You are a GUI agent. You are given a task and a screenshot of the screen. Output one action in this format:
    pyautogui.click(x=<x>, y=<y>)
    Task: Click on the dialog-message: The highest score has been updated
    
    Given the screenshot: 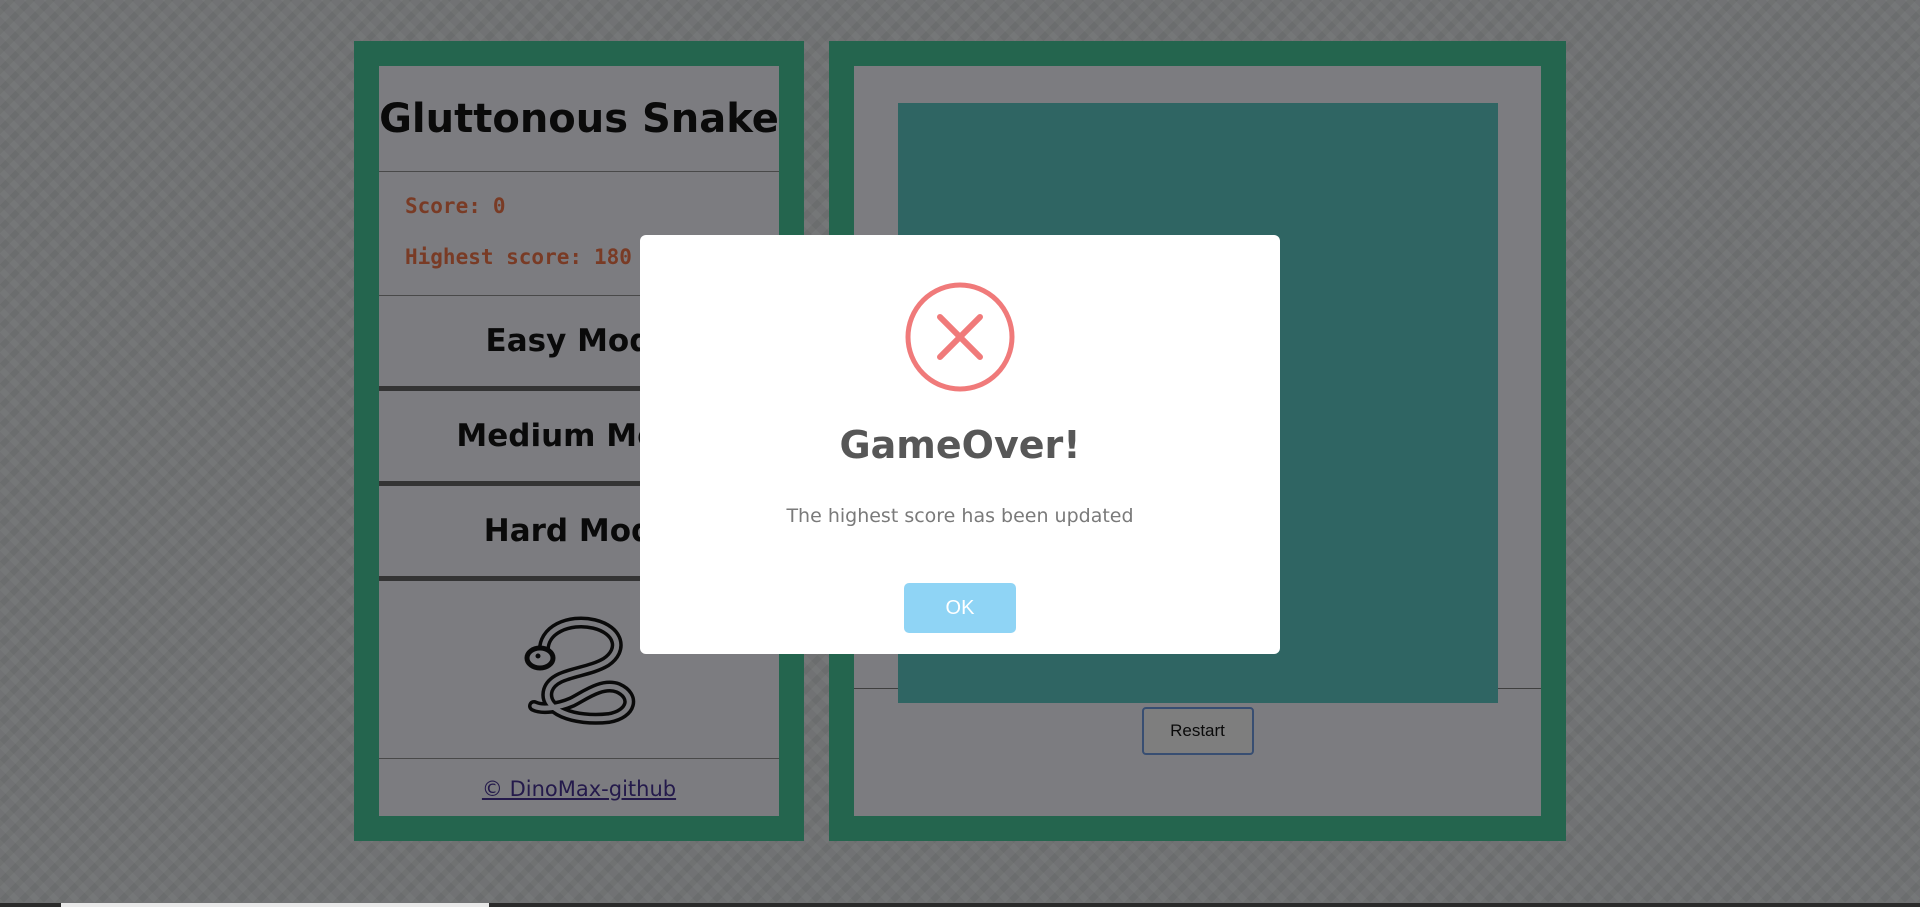 What is the action you would take?
    pyautogui.click(x=960, y=516)
    